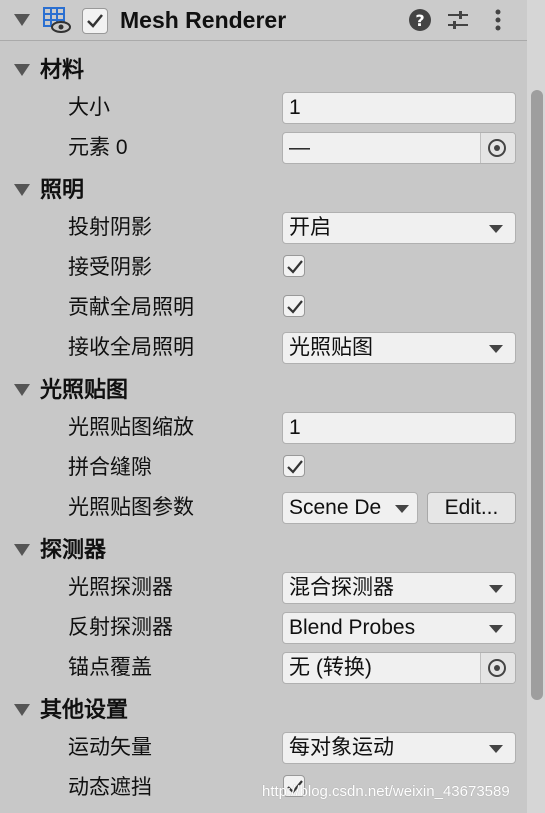 The height and width of the screenshot is (813, 545). What do you see at coordinates (110, 267) in the screenshot?
I see `receive-shadows-label: 接受阴影` at bounding box center [110, 267].